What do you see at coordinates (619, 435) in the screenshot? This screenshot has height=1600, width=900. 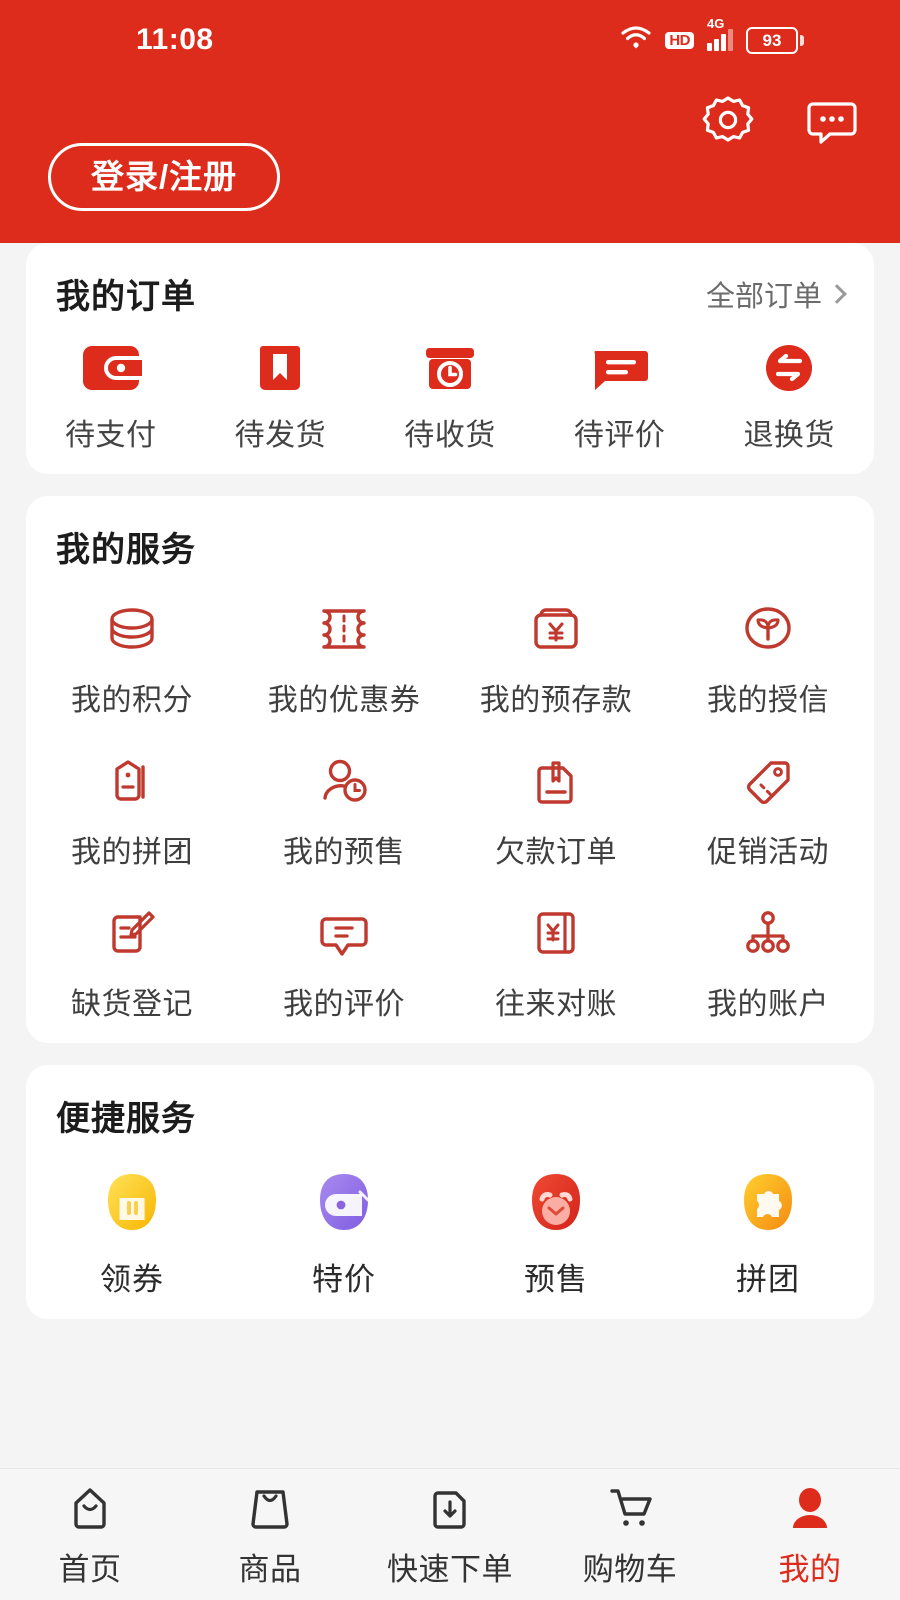 I see `order-item-label: 待评价` at bounding box center [619, 435].